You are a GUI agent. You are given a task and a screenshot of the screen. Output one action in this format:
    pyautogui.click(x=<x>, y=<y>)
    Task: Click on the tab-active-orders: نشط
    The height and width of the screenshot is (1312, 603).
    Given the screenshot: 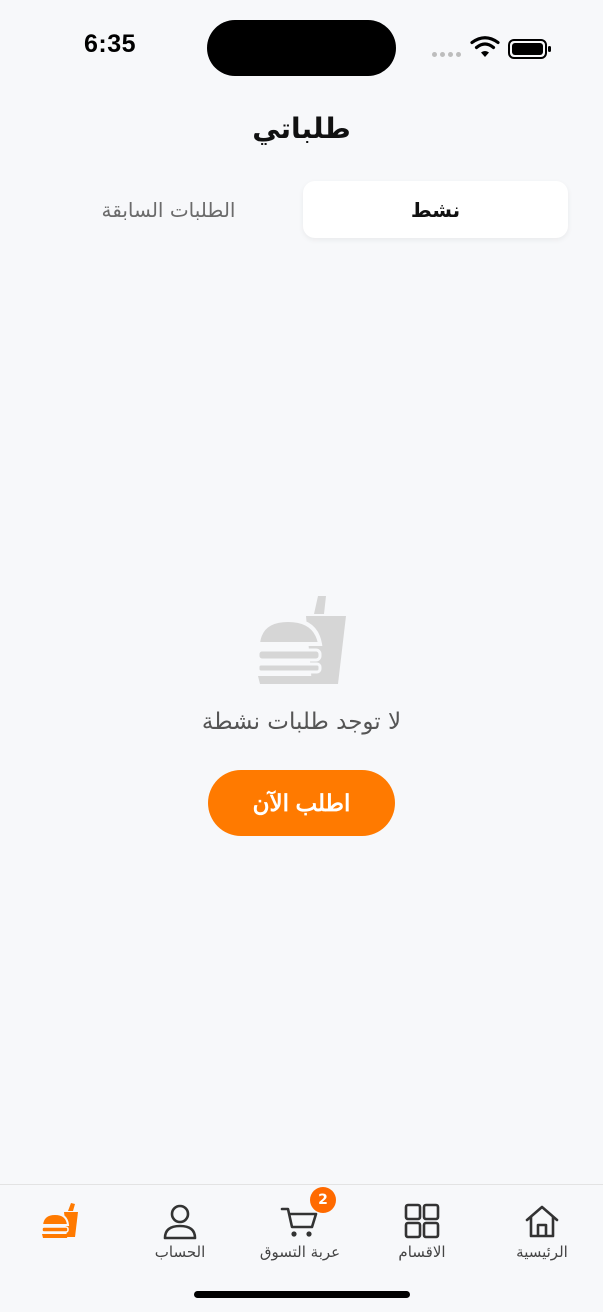 What is the action you would take?
    pyautogui.click(x=435, y=209)
    